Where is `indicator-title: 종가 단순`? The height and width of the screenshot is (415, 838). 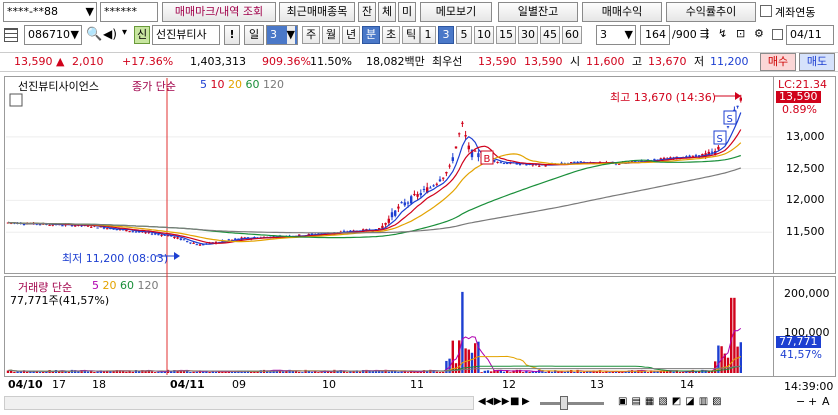
indicator-title: 종가 단순 is located at coordinates (154, 86).